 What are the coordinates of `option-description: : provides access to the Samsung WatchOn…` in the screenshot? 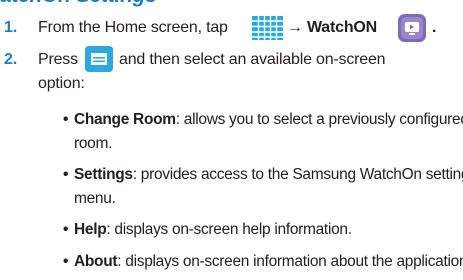 It's located at (297, 174).